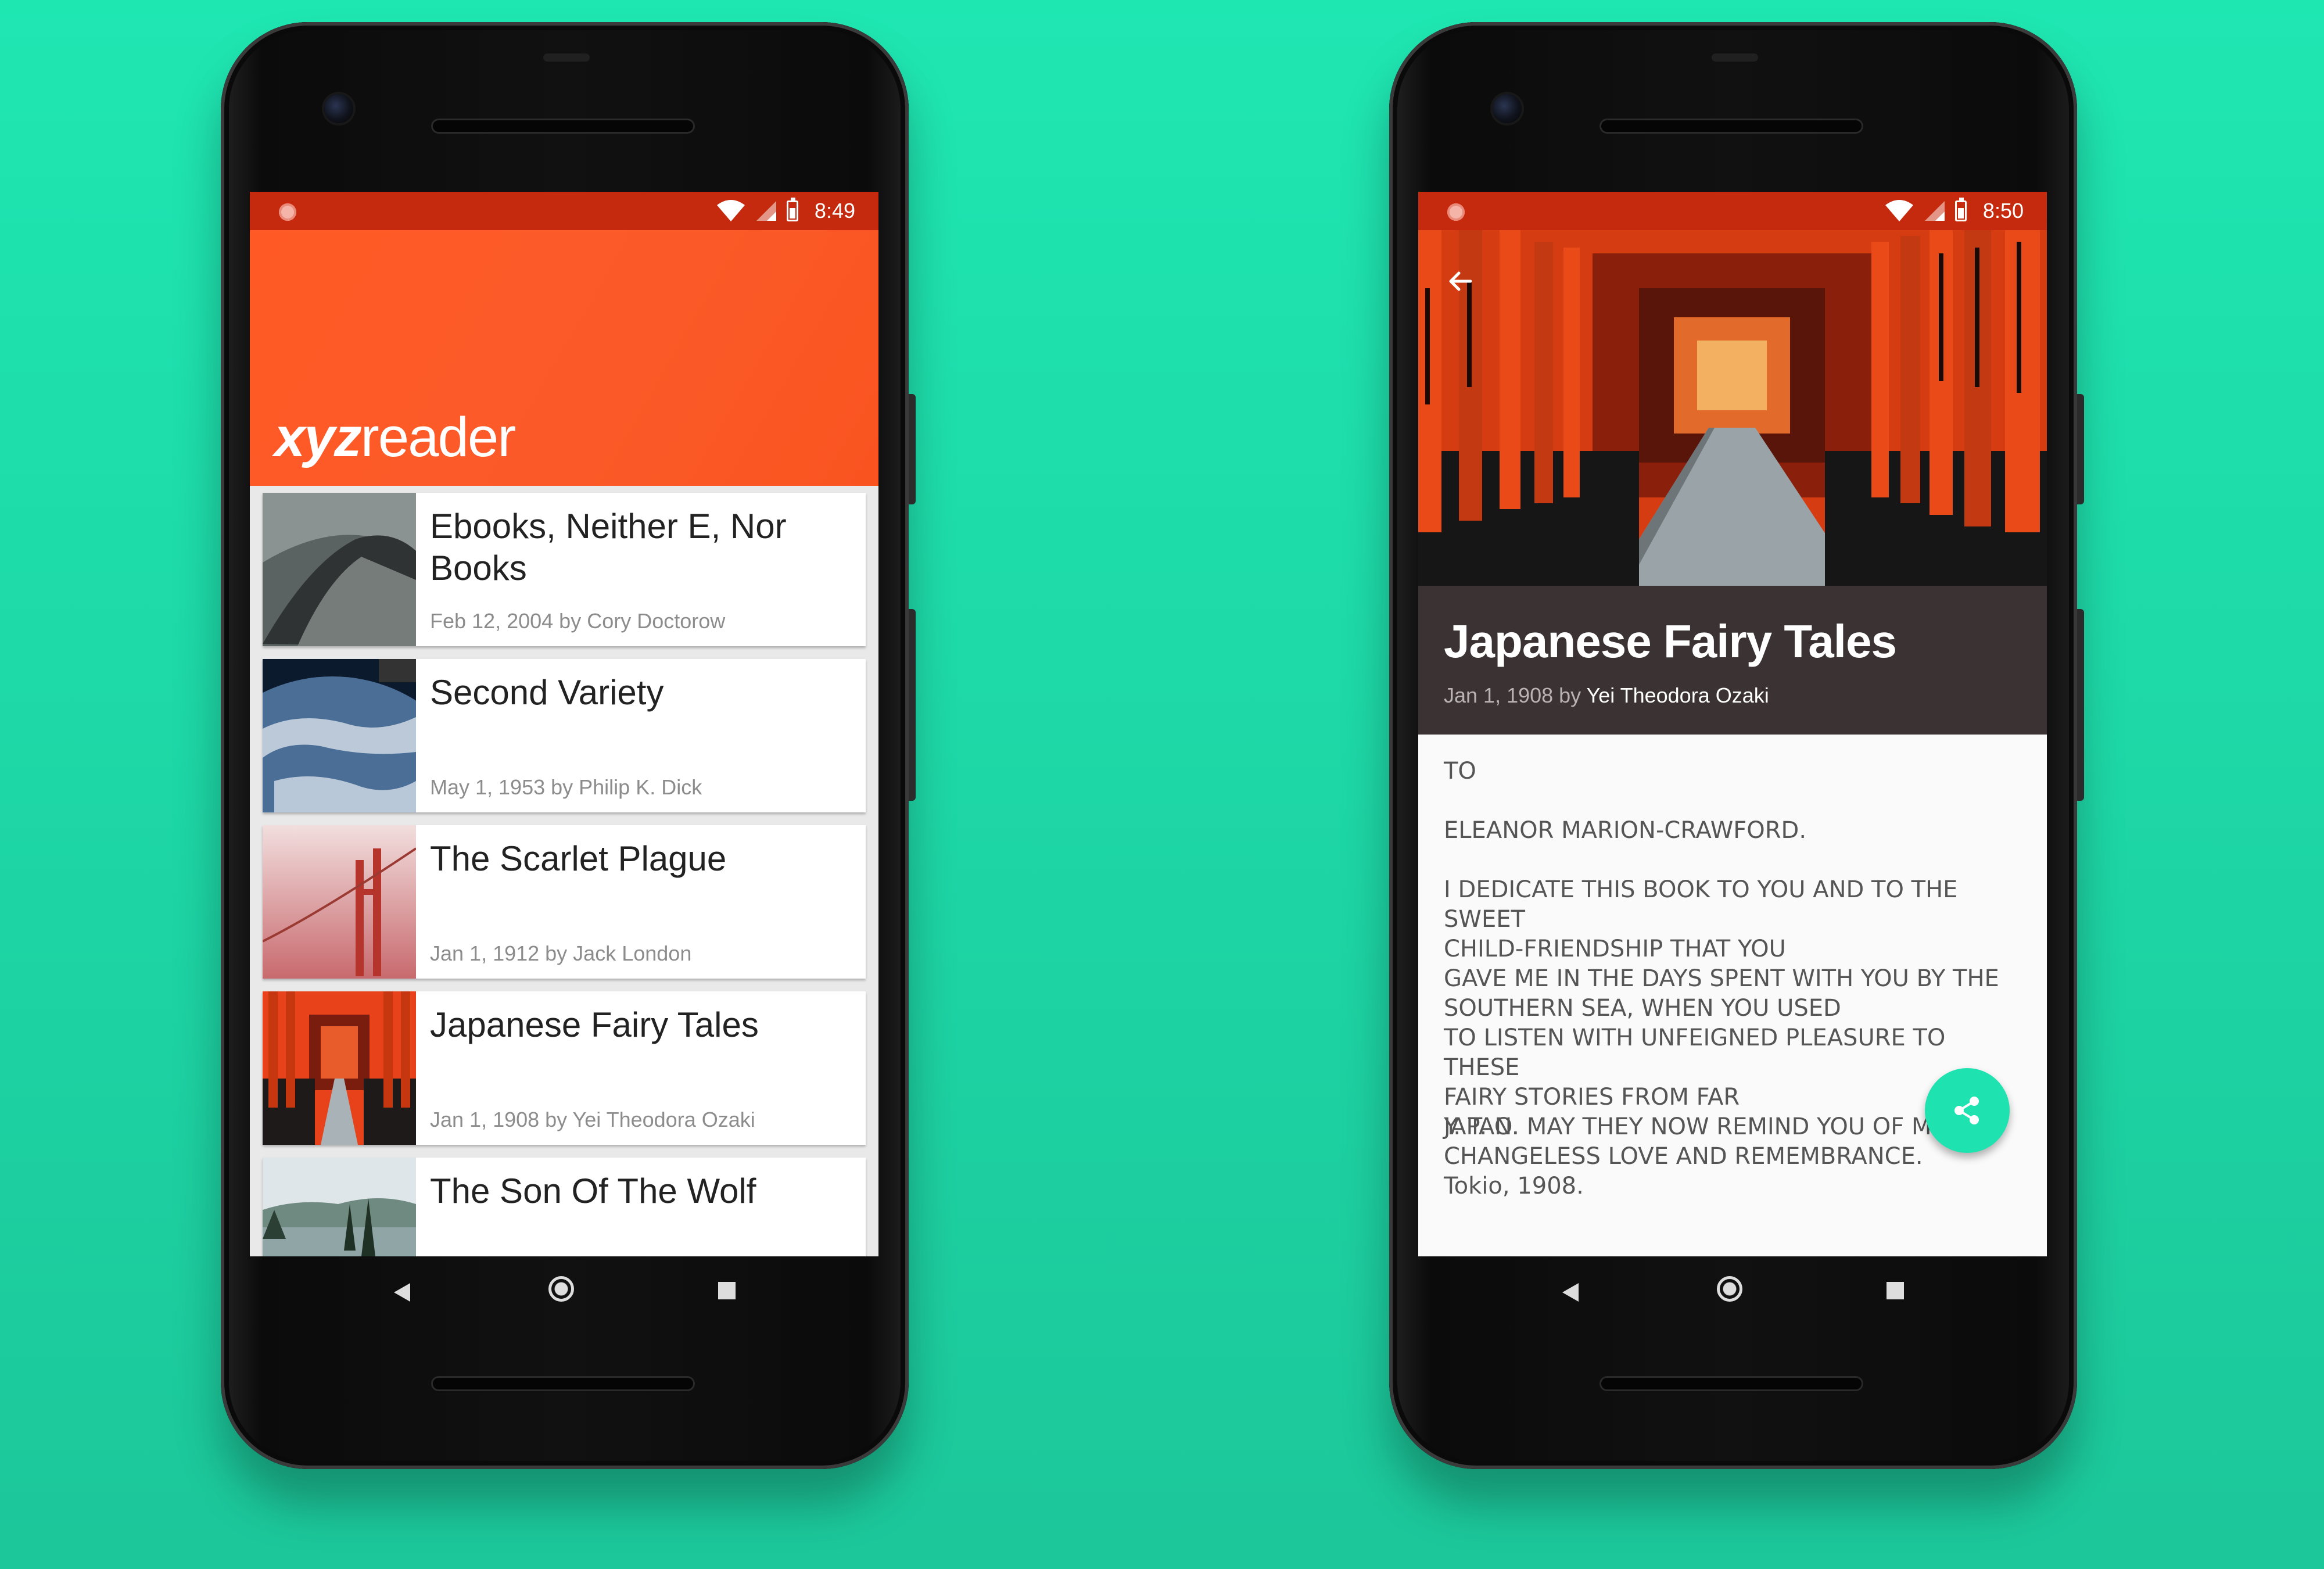 The image size is (2324, 1569). I want to click on back-arrow-icon, so click(1460, 281).